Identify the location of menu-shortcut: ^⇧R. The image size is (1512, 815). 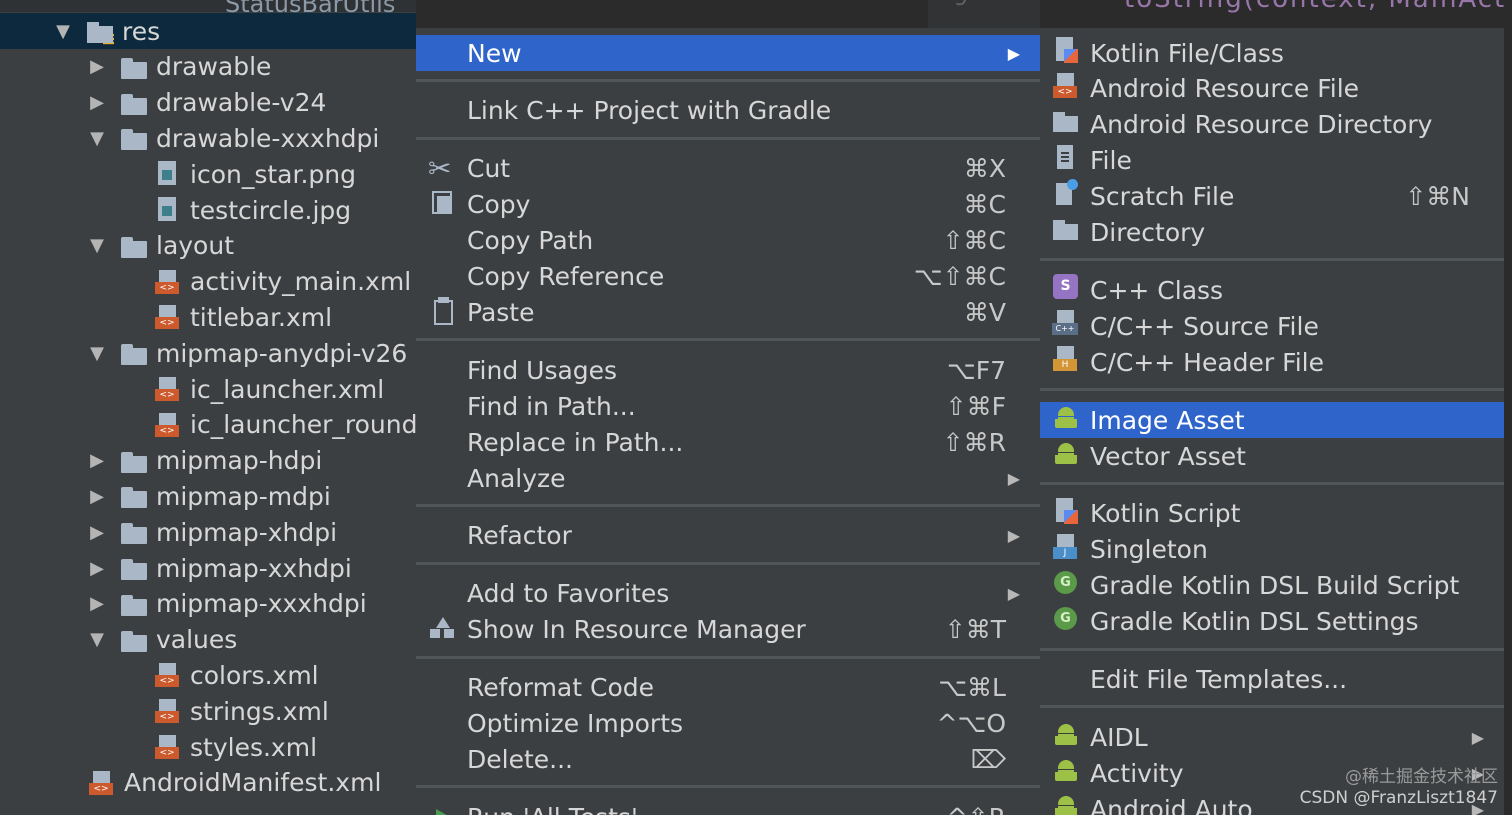
(993, 809).